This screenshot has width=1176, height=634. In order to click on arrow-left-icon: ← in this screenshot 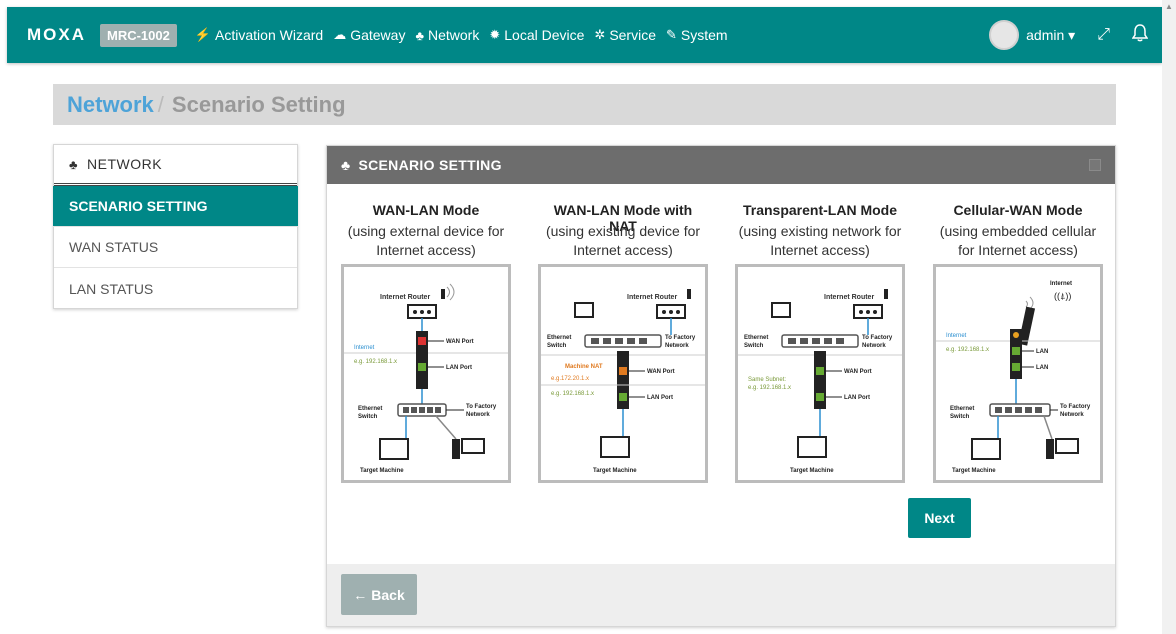, I will do `click(360, 594)`.